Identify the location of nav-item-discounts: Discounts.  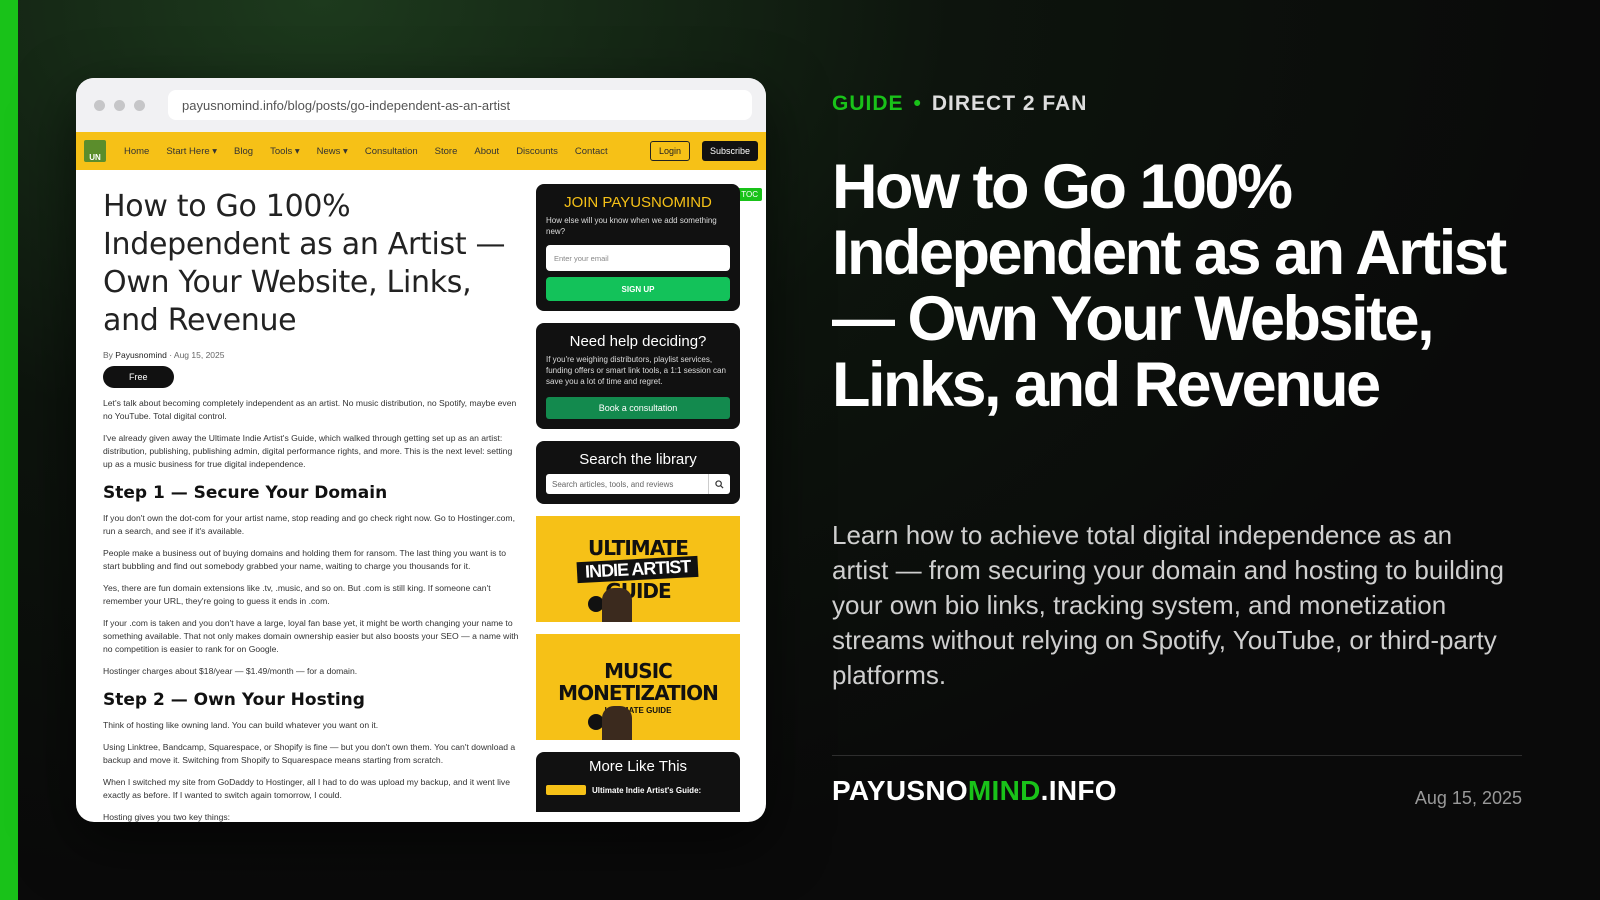
(537, 151).